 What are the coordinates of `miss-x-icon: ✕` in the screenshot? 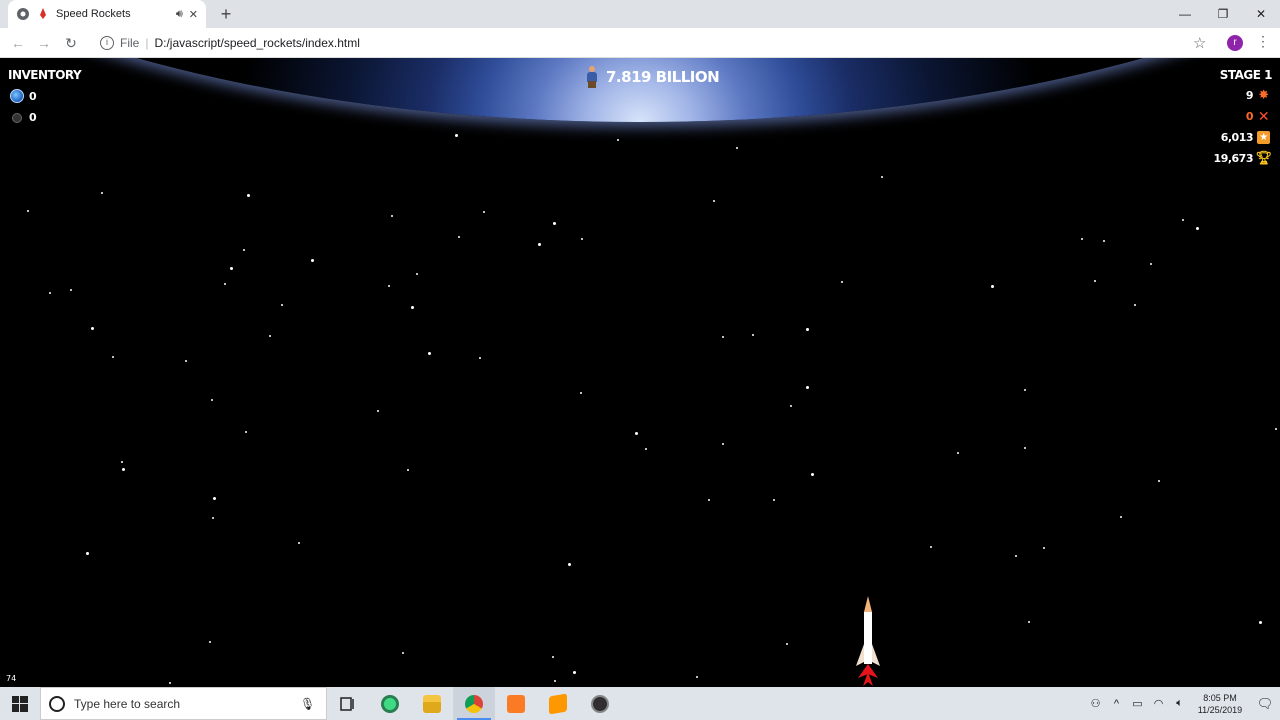 It's located at (1263, 116).